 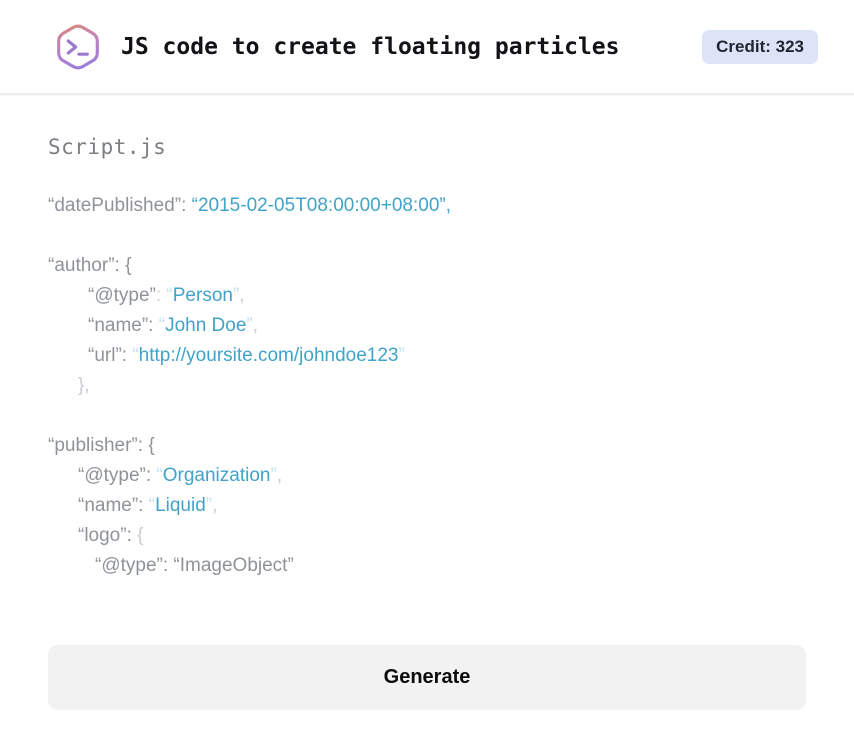 I want to click on code-line: “@type”: “Organization”,, so click(x=427, y=476).